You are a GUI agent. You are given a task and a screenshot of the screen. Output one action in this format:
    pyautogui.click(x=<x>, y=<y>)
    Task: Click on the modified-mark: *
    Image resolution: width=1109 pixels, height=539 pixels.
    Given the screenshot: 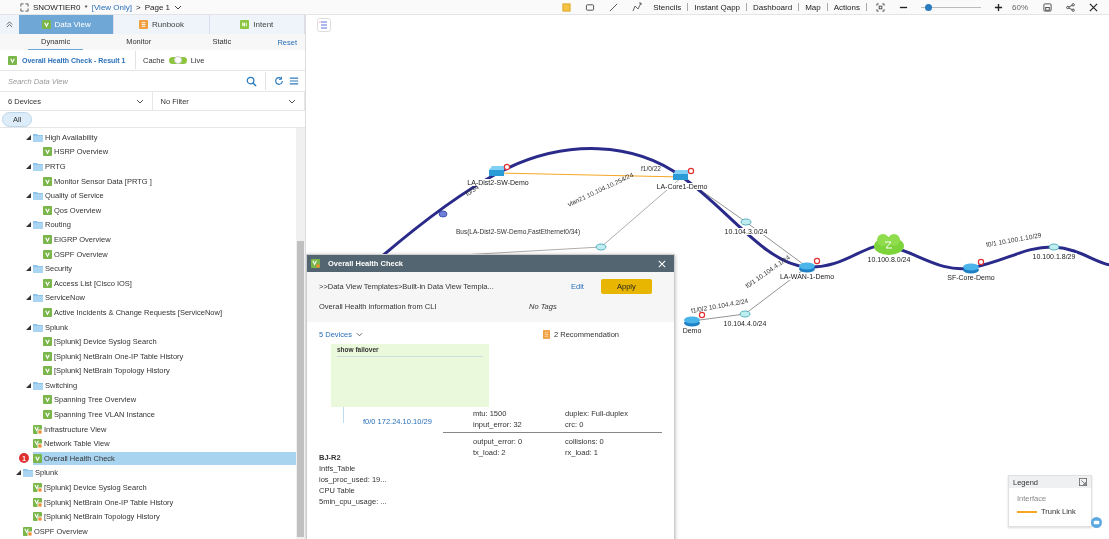 What is the action you would take?
    pyautogui.click(x=86, y=7)
    